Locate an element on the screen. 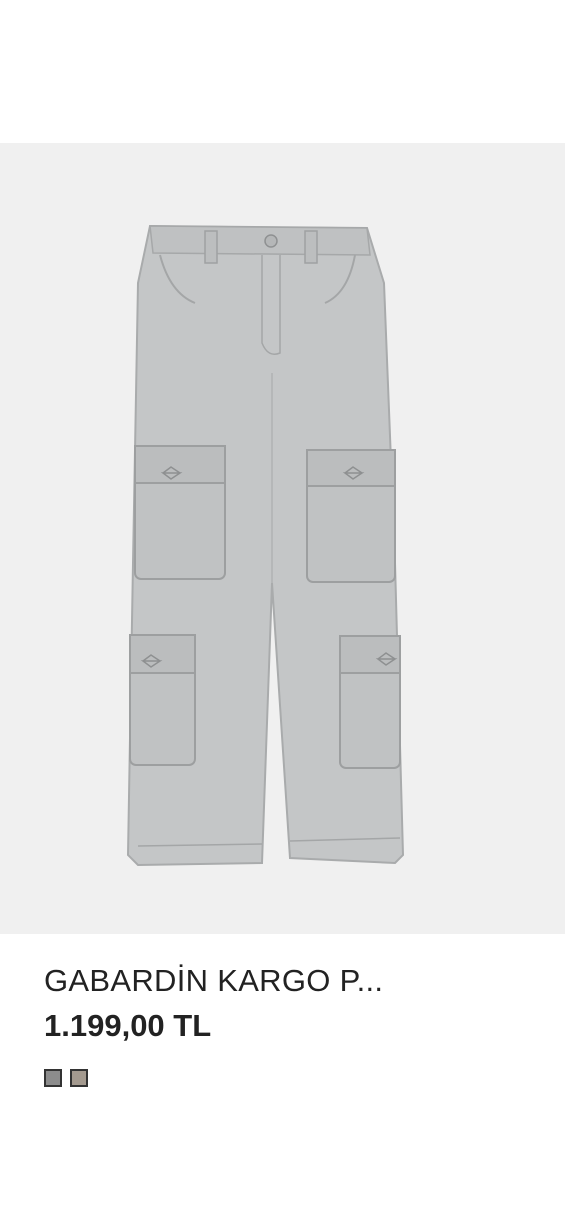 The width and height of the screenshot is (565, 1214). waist-button is located at coordinates (271, 241).